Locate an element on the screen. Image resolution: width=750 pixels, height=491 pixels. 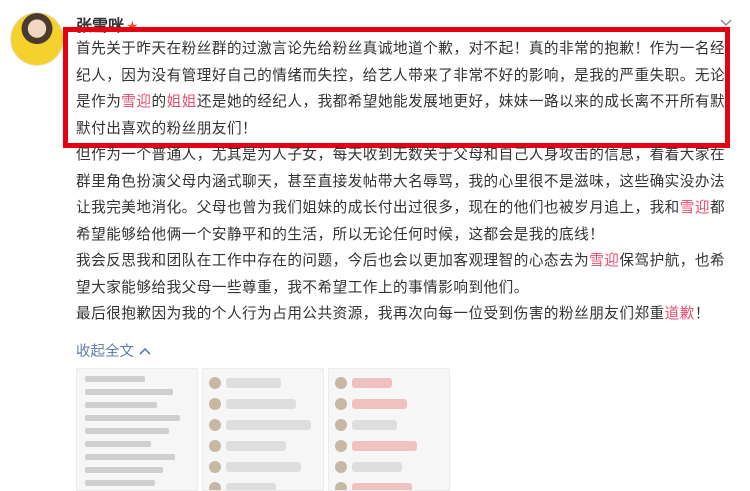
text-segment: ！ is located at coordinates (702, 313).